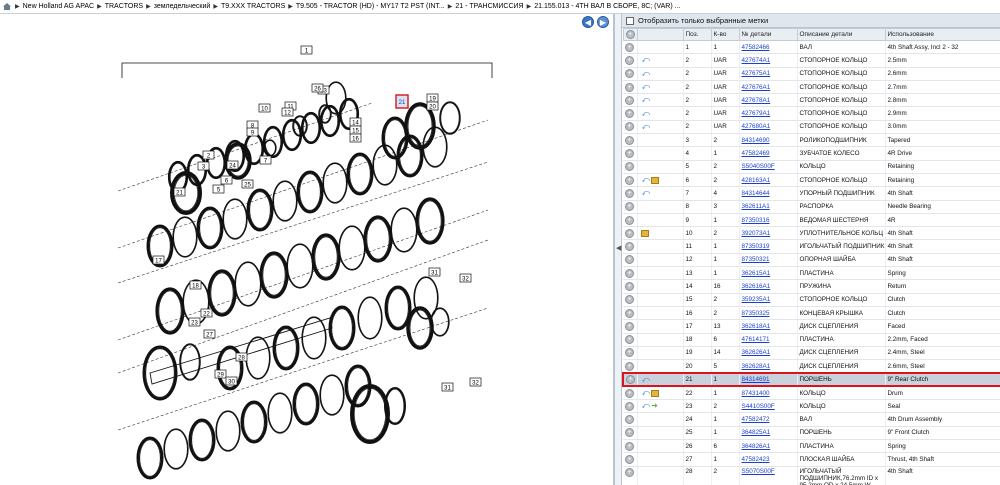 This screenshot has width=1000, height=485. I want to click on part-number-link: 47614171, so click(756, 339).